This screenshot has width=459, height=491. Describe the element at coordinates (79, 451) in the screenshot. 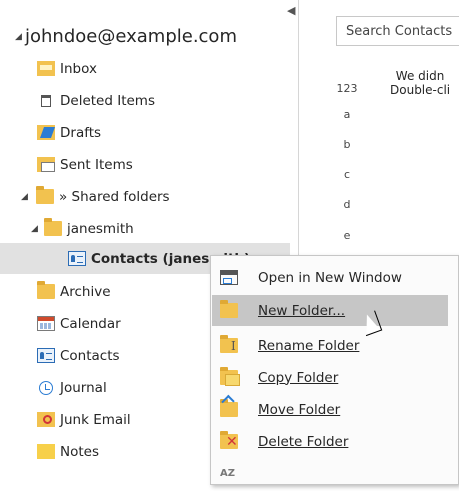

I see `folder-label: Notes` at that location.